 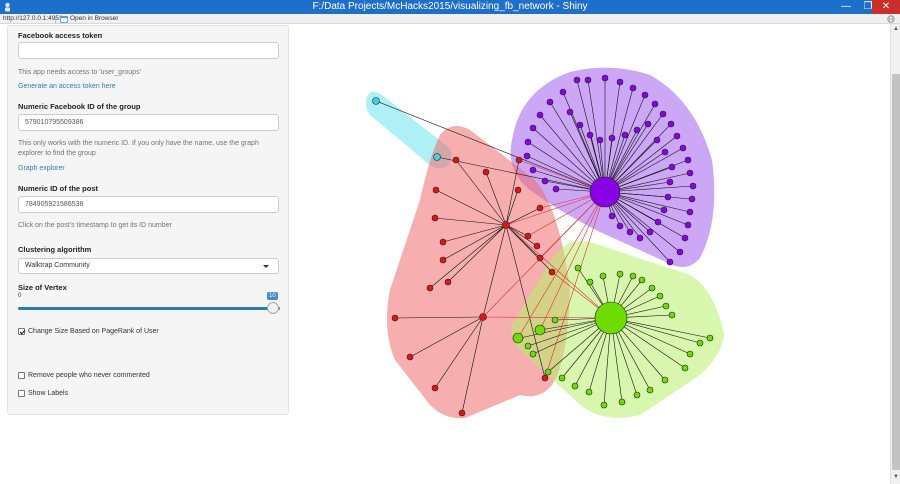 What do you see at coordinates (67, 86) in the screenshot?
I see `generate-token-link: Generate an access token here` at bounding box center [67, 86].